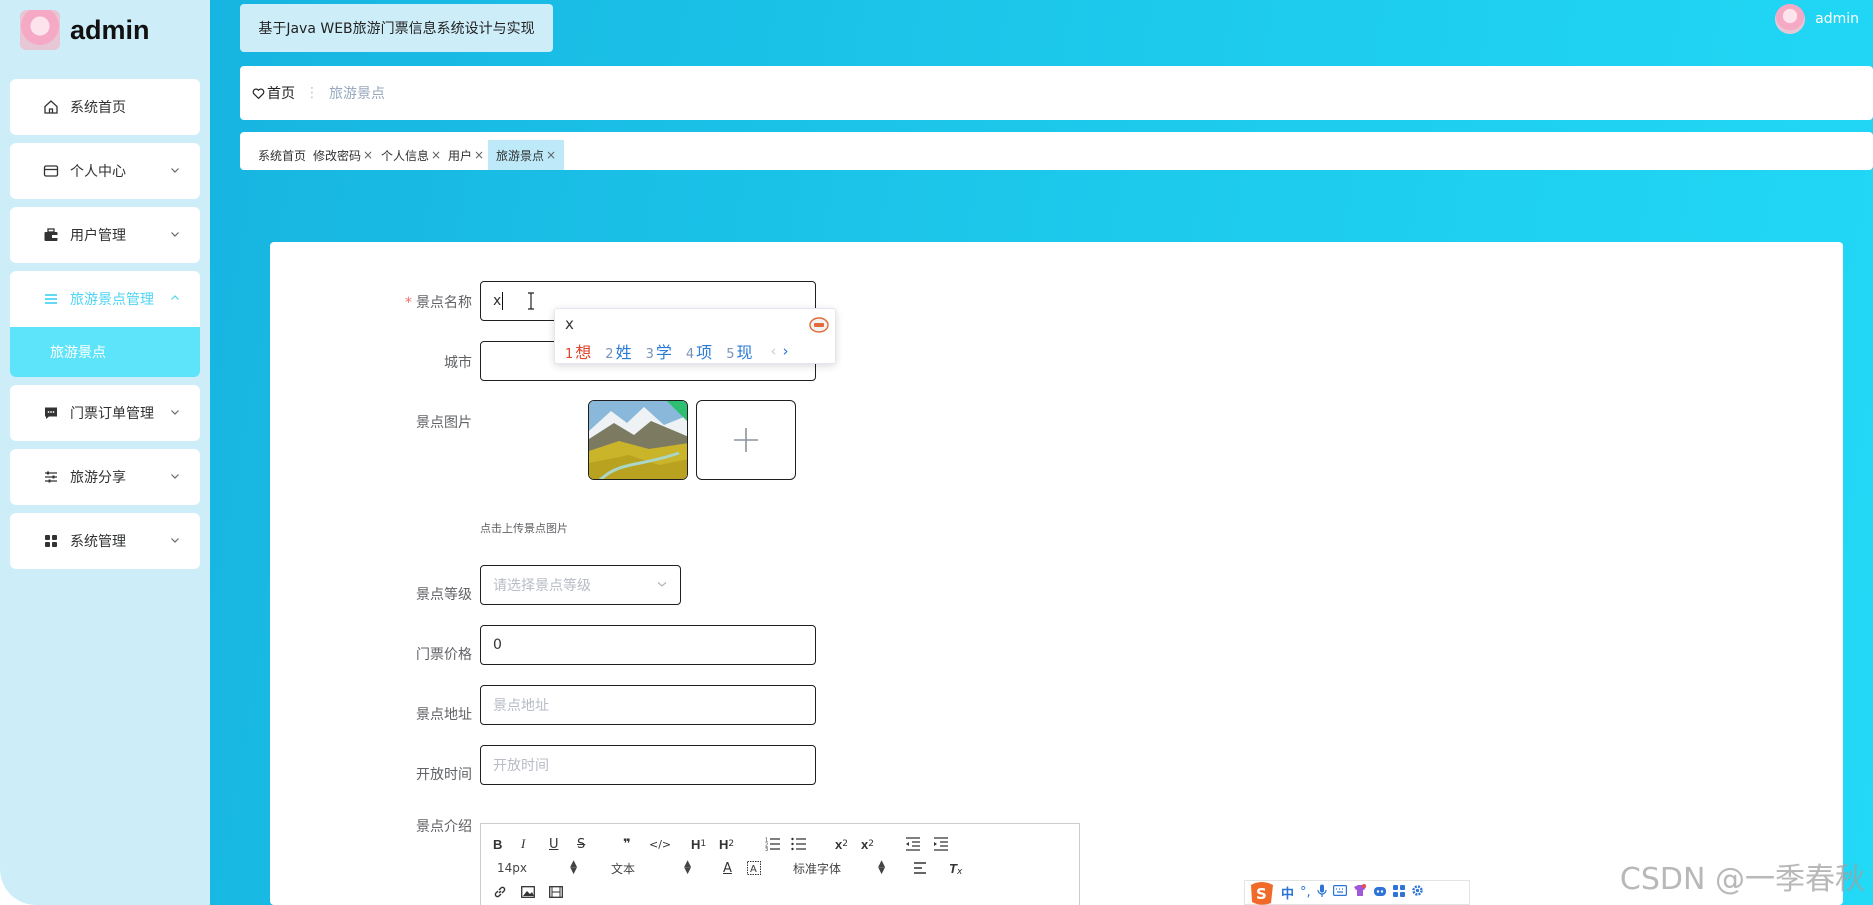 This screenshot has height=905, width=1873. Describe the element at coordinates (819, 326) in the screenshot. I see `ime-skin-icon` at that location.